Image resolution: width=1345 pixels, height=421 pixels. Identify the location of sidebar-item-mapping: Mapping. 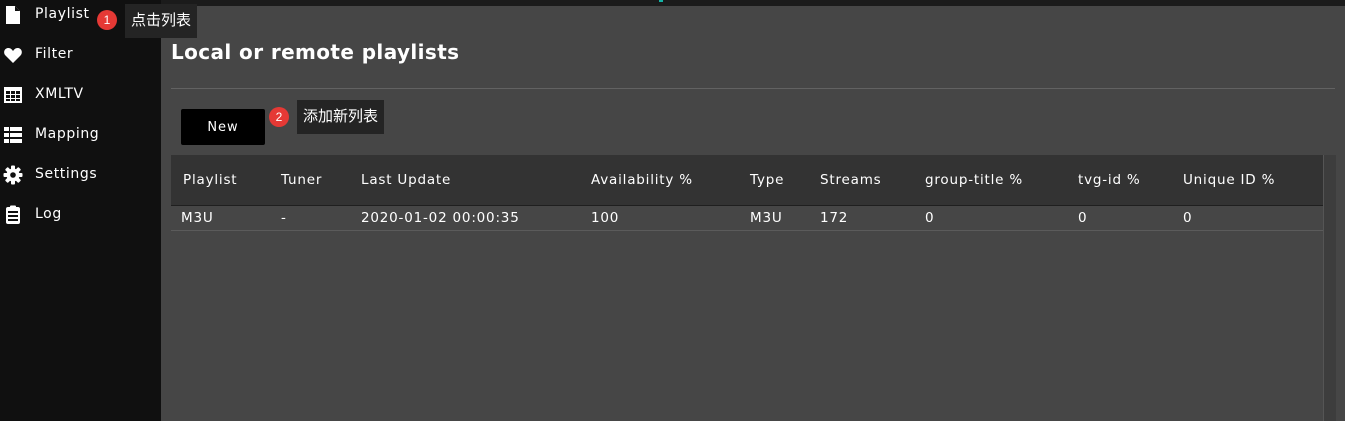
(80, 135).